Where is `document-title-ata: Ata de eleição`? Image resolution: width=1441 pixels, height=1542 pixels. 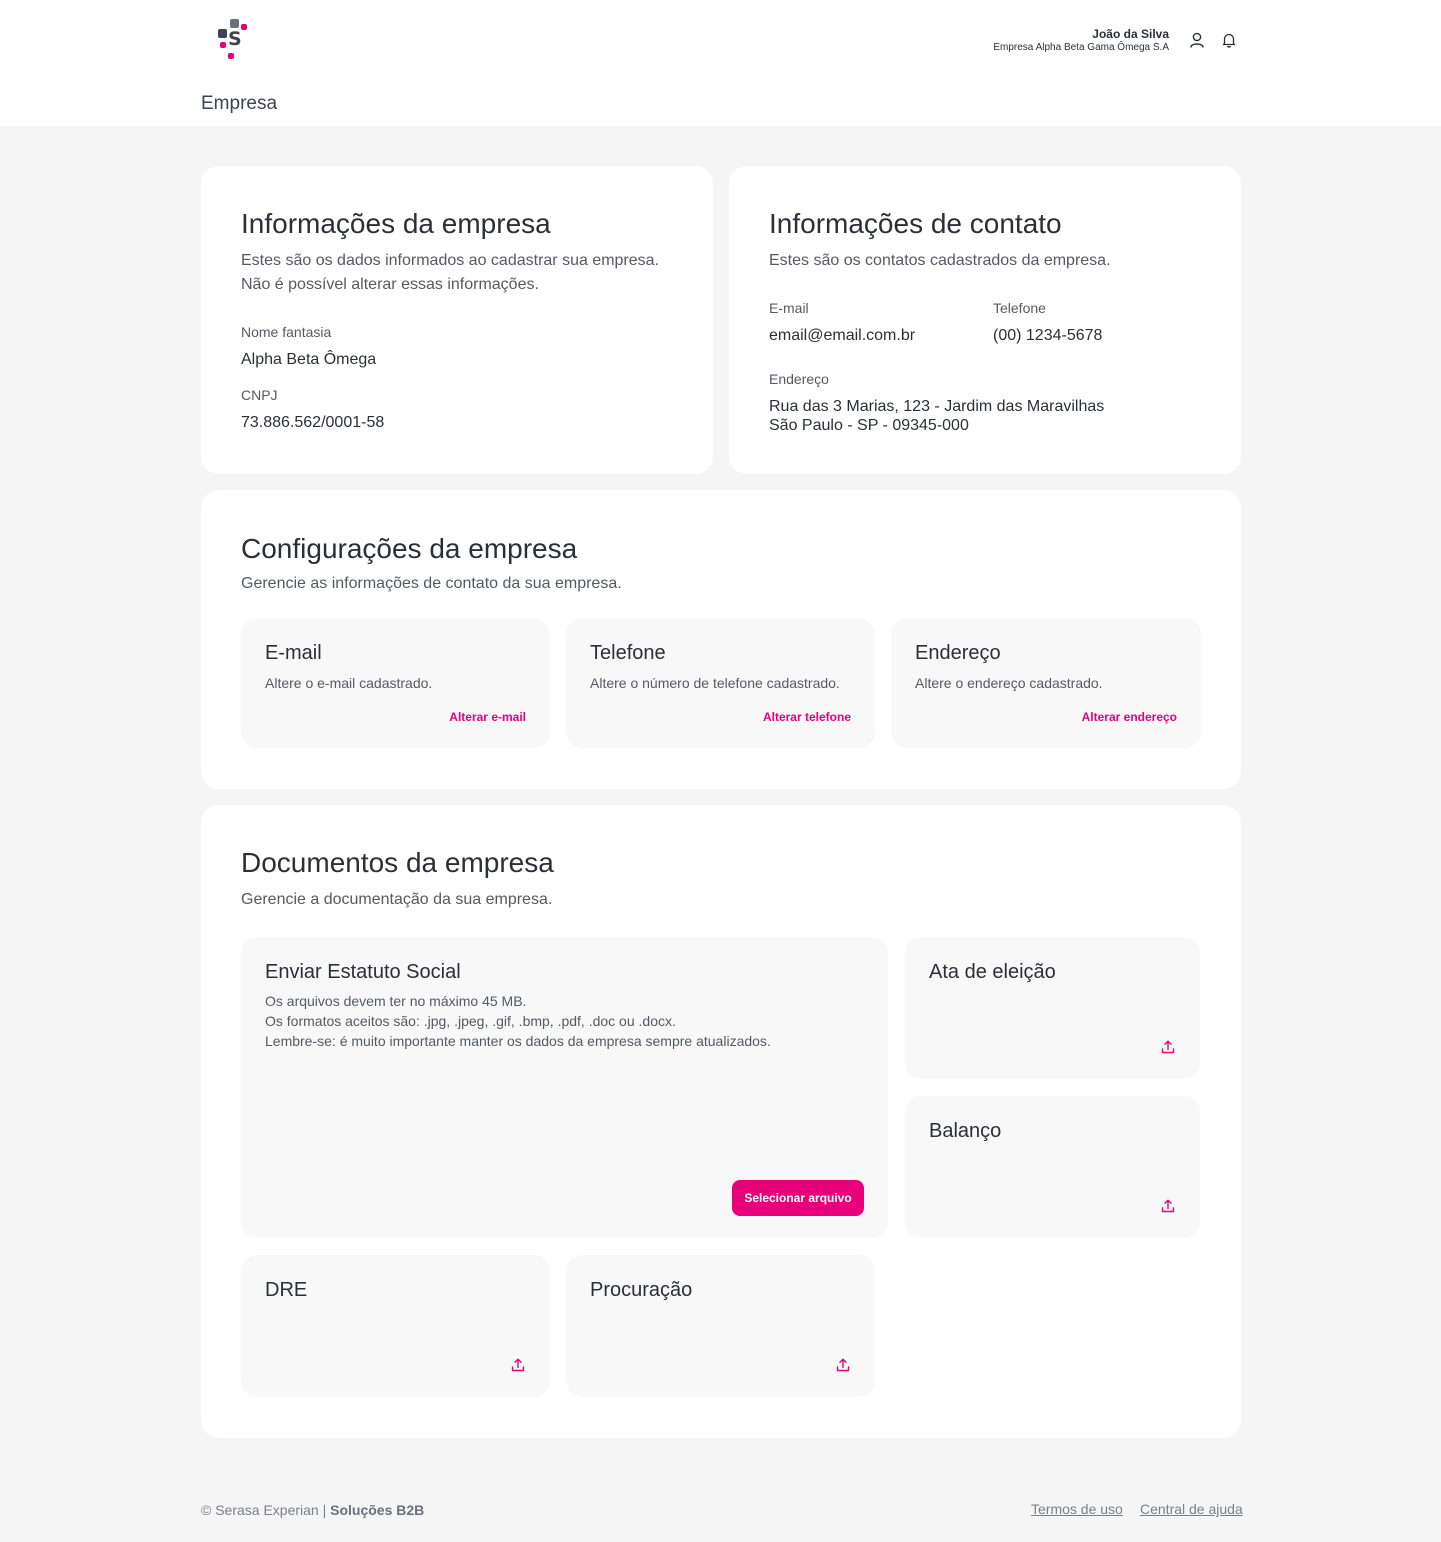 document-title-ata: Ata de eleição is located at coordinates (992, 972).